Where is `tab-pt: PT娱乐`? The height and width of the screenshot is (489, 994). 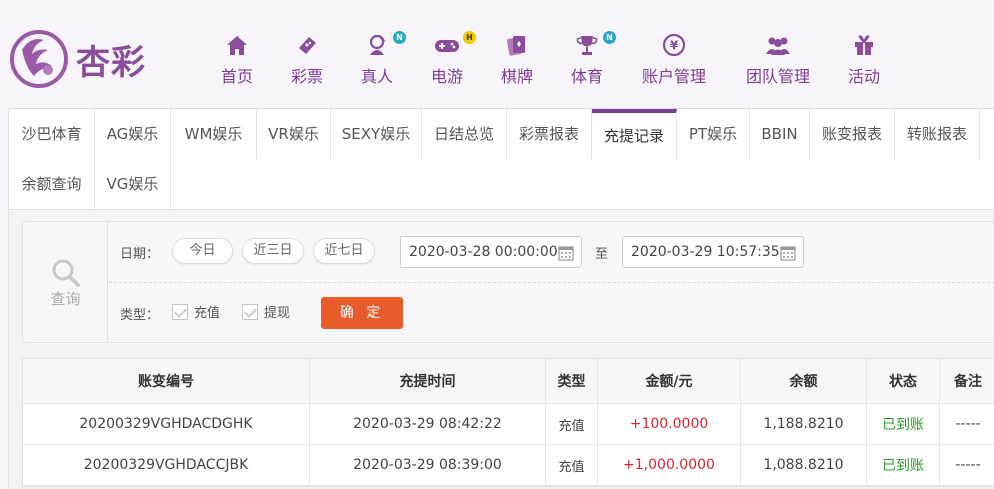 tab-pt: PT娱乐 is located at coordinates (713, 134).